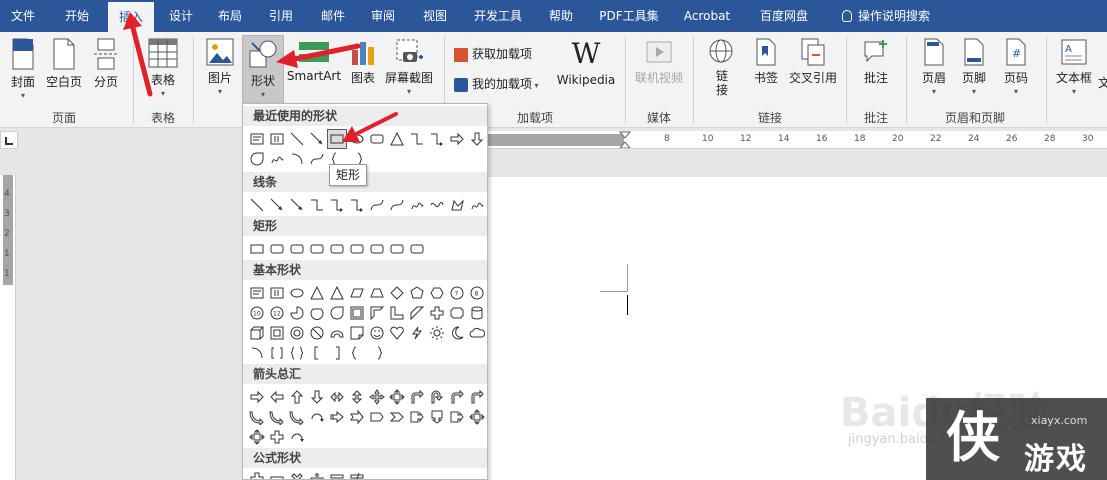 This screenshot has height=480, width=1107. What do you see at coordinates (1016, 67) in the screenshot?
I see `page-number-button: # 页码 ▾` at bounding box center [1016, 67].